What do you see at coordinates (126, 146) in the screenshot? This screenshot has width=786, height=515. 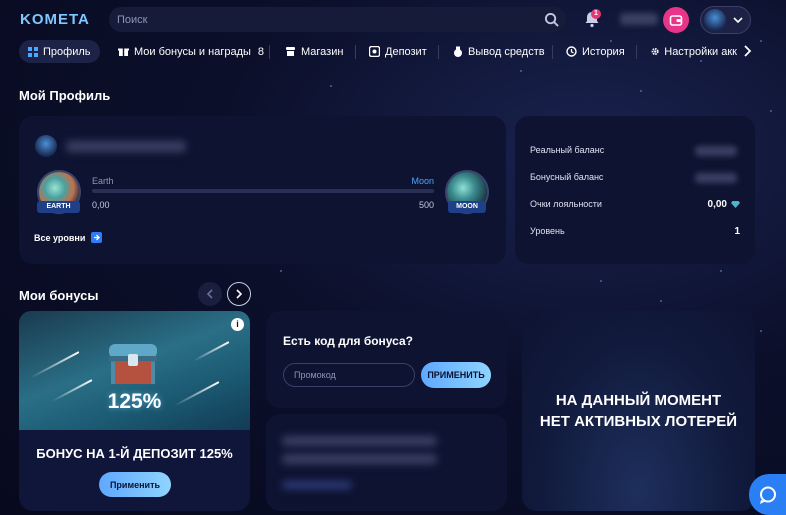 I see `username-hidden` at bounding box center [126, 146].